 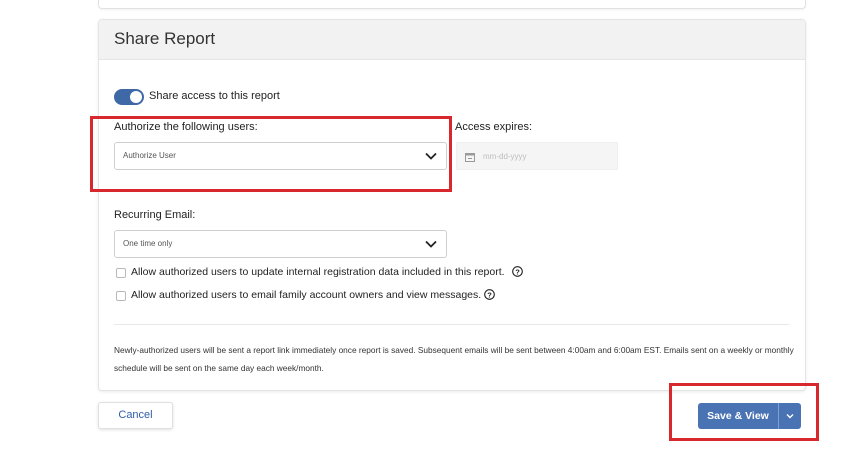 I want to click on cancel-button: Cancel, so click(x=135, y=415).